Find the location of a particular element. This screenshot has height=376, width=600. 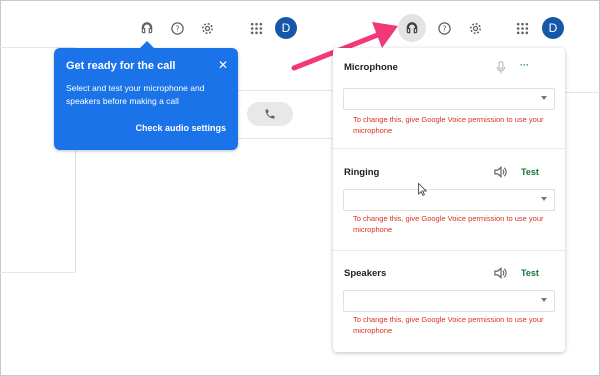

ringing-title: Ringing is located at coordinates (362, 172).